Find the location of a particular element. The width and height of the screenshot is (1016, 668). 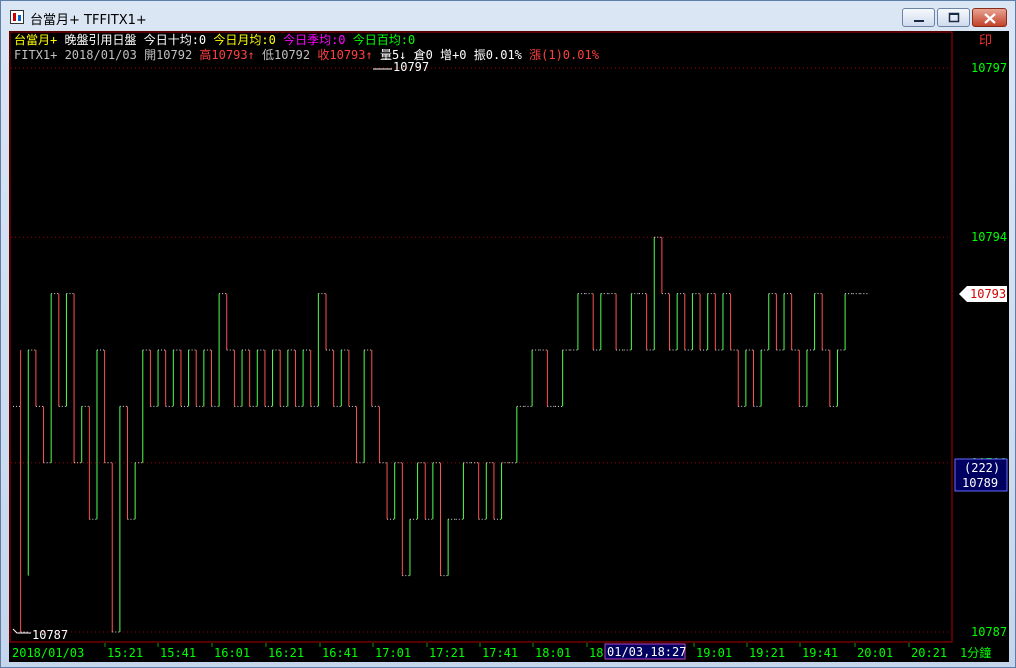

x-tick-label: 19:41 is located at coordinates (820, 653).